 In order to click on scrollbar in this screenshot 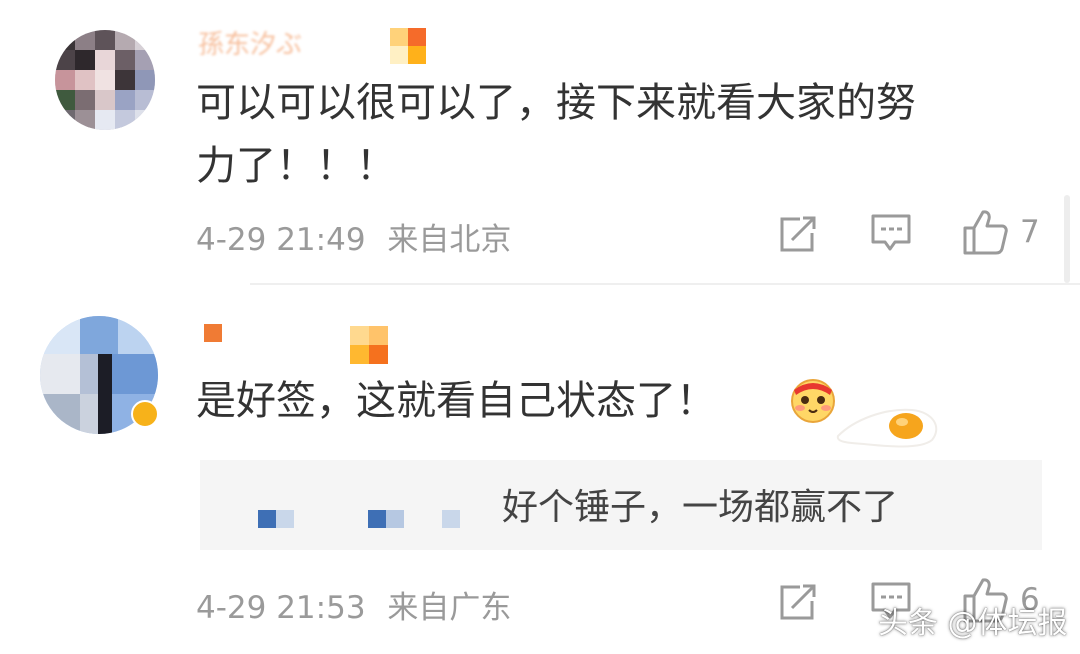, I will do `click(1067, 239)`.